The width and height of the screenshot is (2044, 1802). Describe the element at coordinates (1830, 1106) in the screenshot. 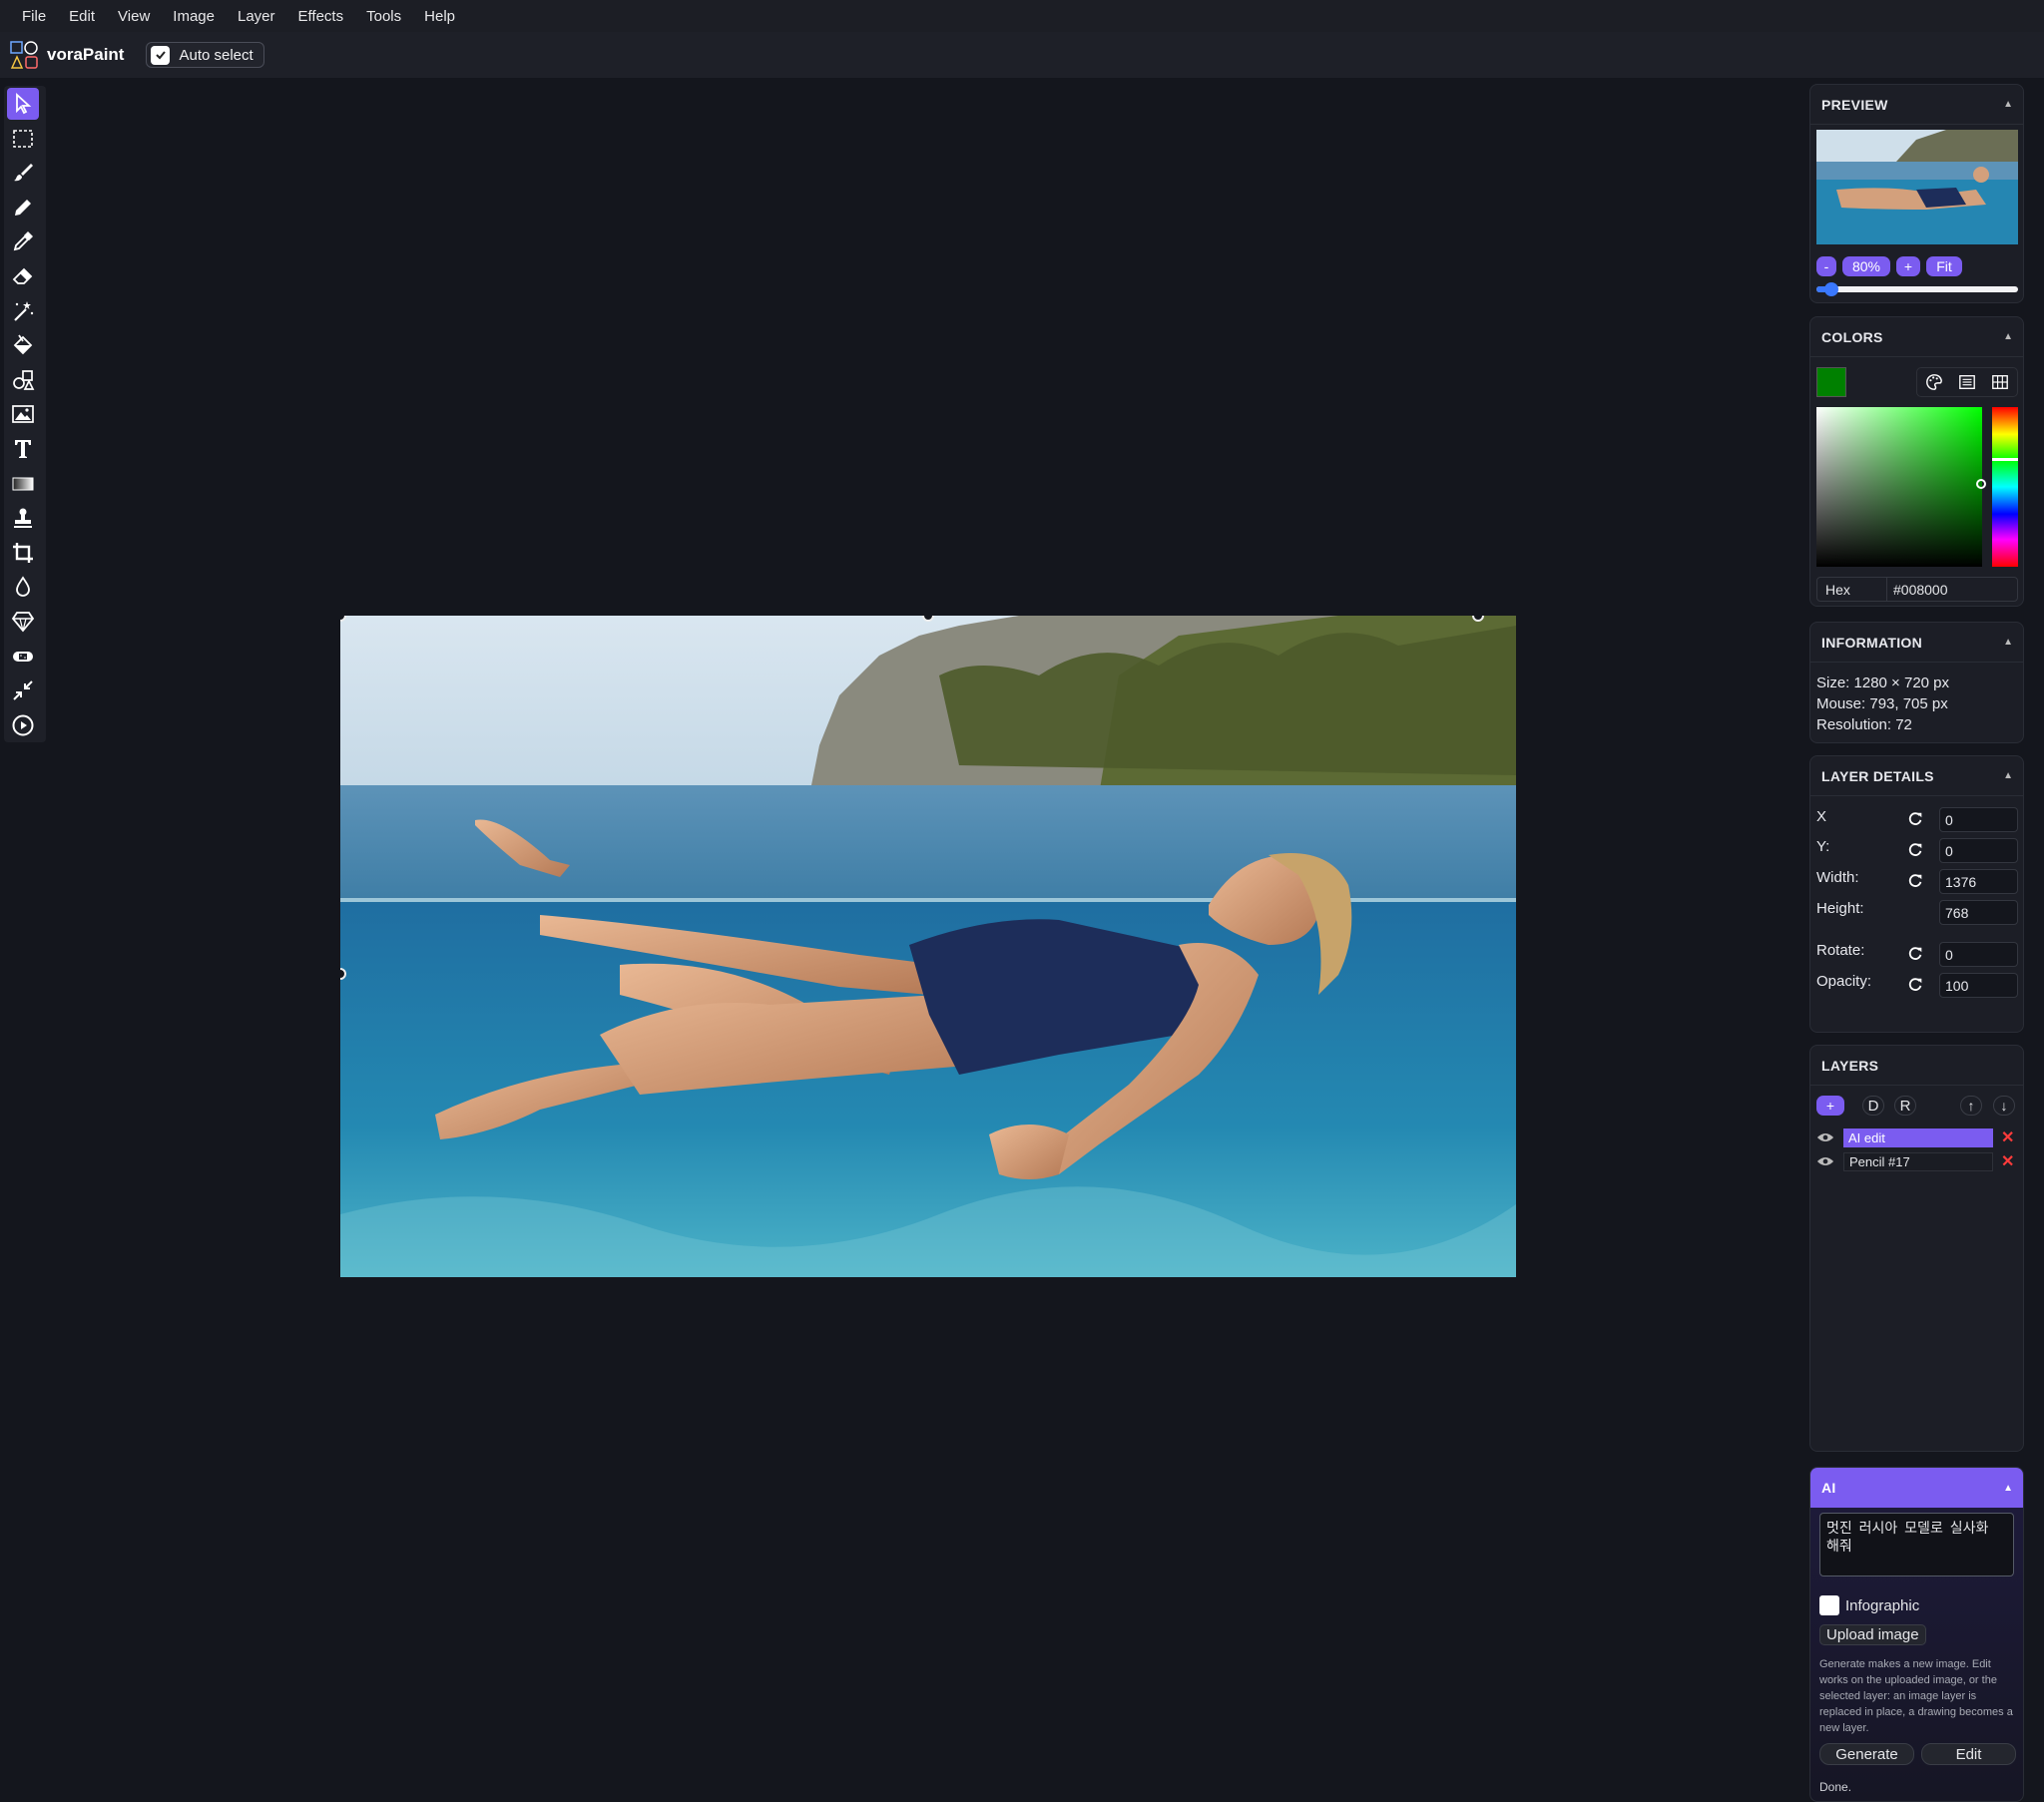

I see `add-layer-button: +` at that location.